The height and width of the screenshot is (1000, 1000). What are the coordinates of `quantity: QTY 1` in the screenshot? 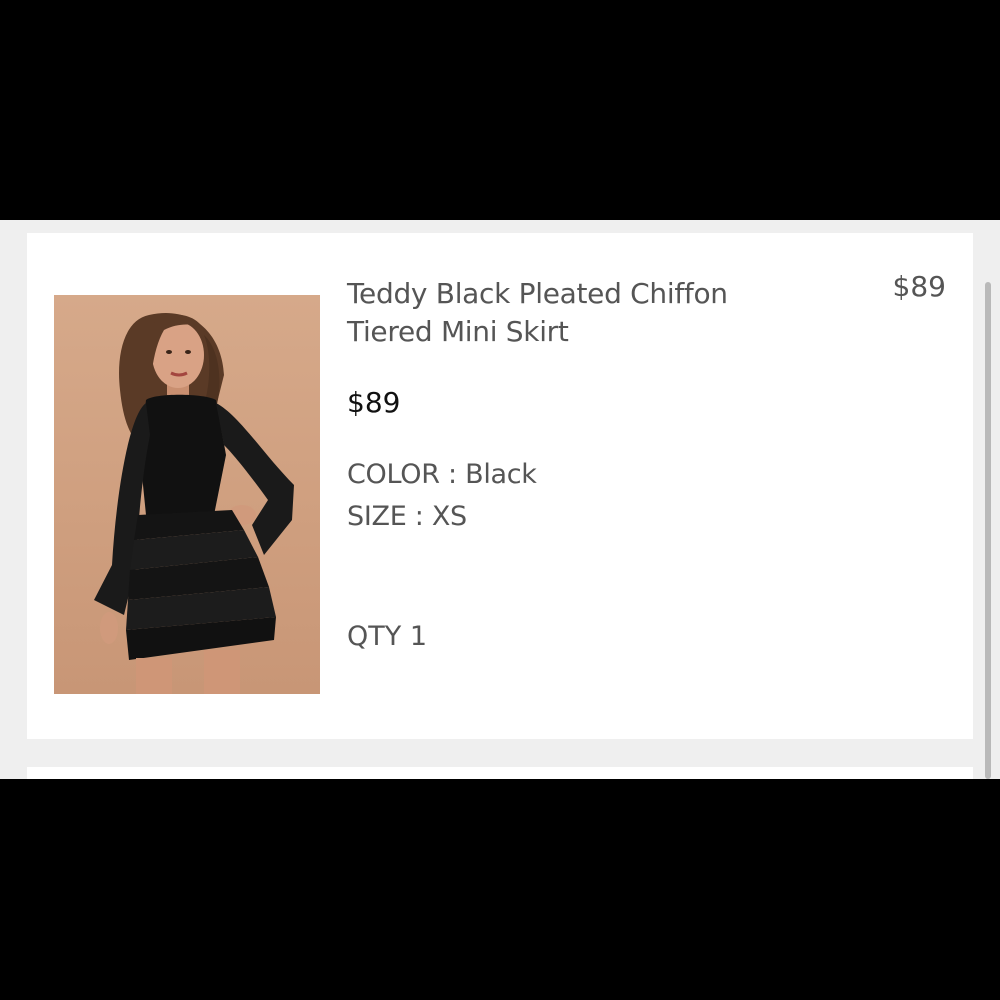 It's located at (387, 636).